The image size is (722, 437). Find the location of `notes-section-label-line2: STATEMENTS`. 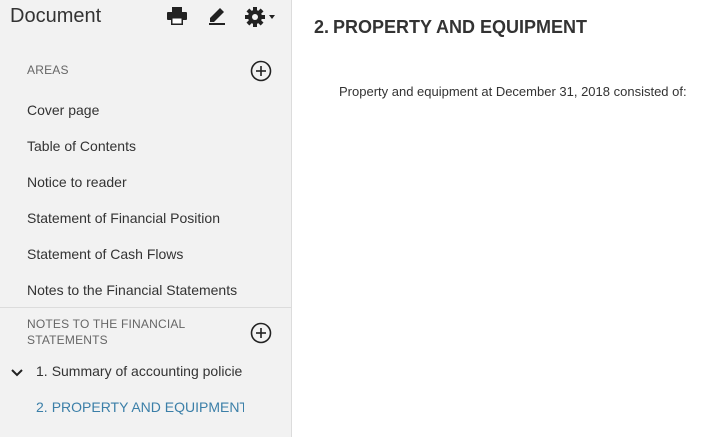

notes-section-label-line2: STATEMENTS is located at coordinates (67, 340).